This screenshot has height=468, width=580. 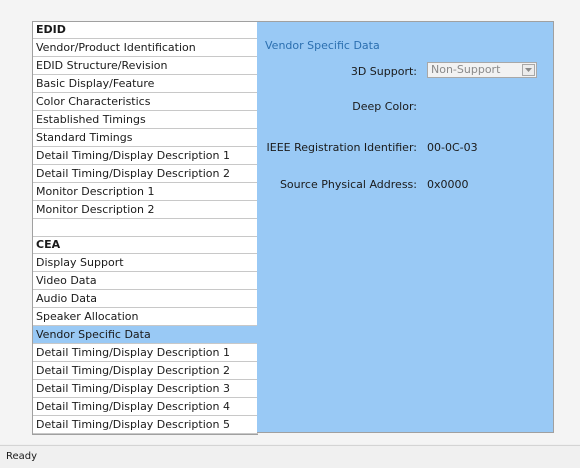 What do you see at coordinates (145, 263) in the screenshot?
I see `nav-item-display-support: Display Support` at bounding box center [145, 263].